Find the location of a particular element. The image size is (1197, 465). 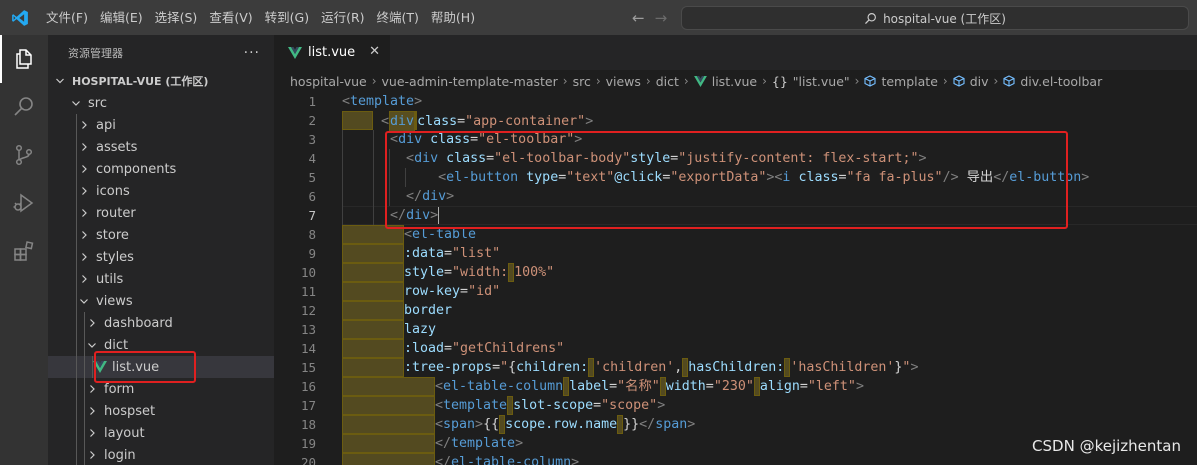

line-number: 5 is located at coordinates (312, 177).